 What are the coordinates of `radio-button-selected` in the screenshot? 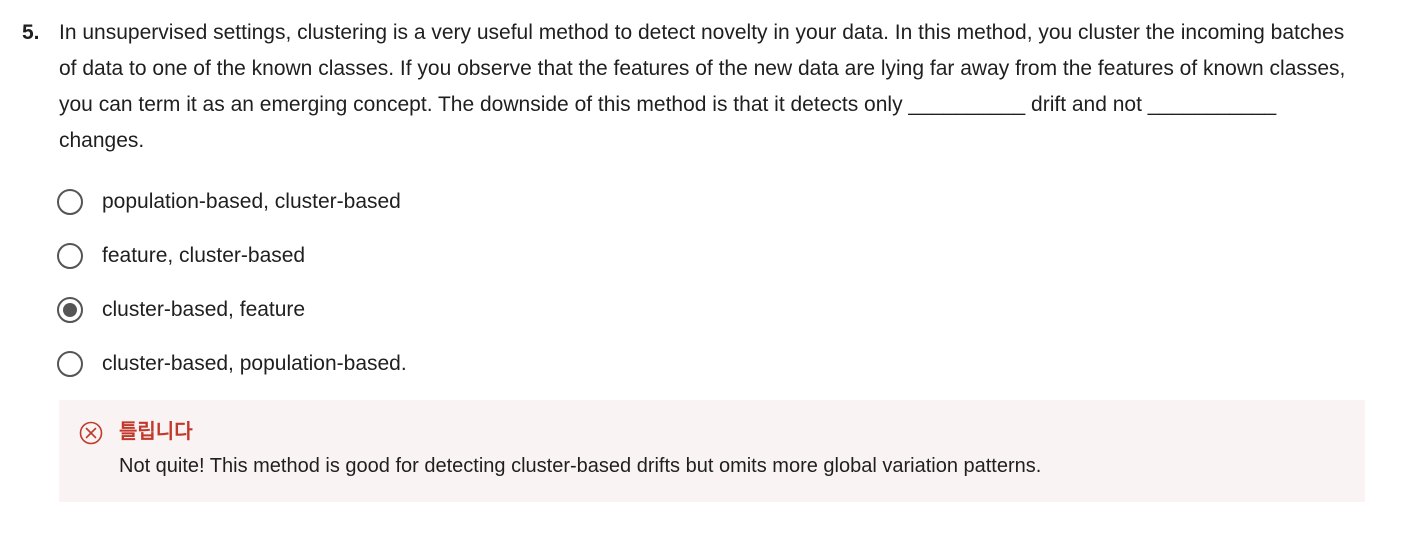 It's located at (70, 310).